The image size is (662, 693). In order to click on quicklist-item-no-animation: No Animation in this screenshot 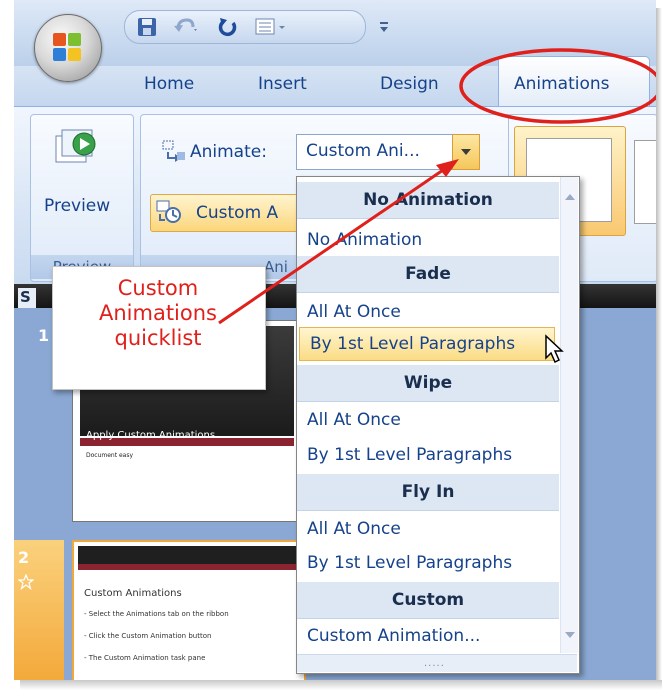, I will do `click(428, 240)`.